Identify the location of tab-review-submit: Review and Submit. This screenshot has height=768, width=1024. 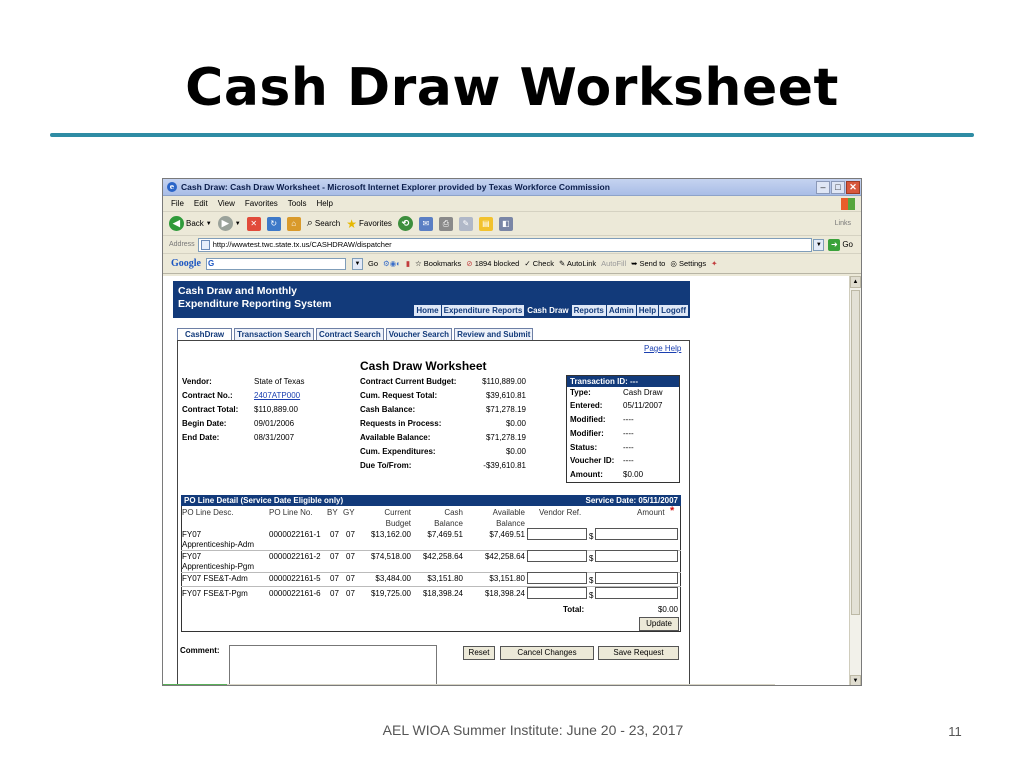
(494, 334).